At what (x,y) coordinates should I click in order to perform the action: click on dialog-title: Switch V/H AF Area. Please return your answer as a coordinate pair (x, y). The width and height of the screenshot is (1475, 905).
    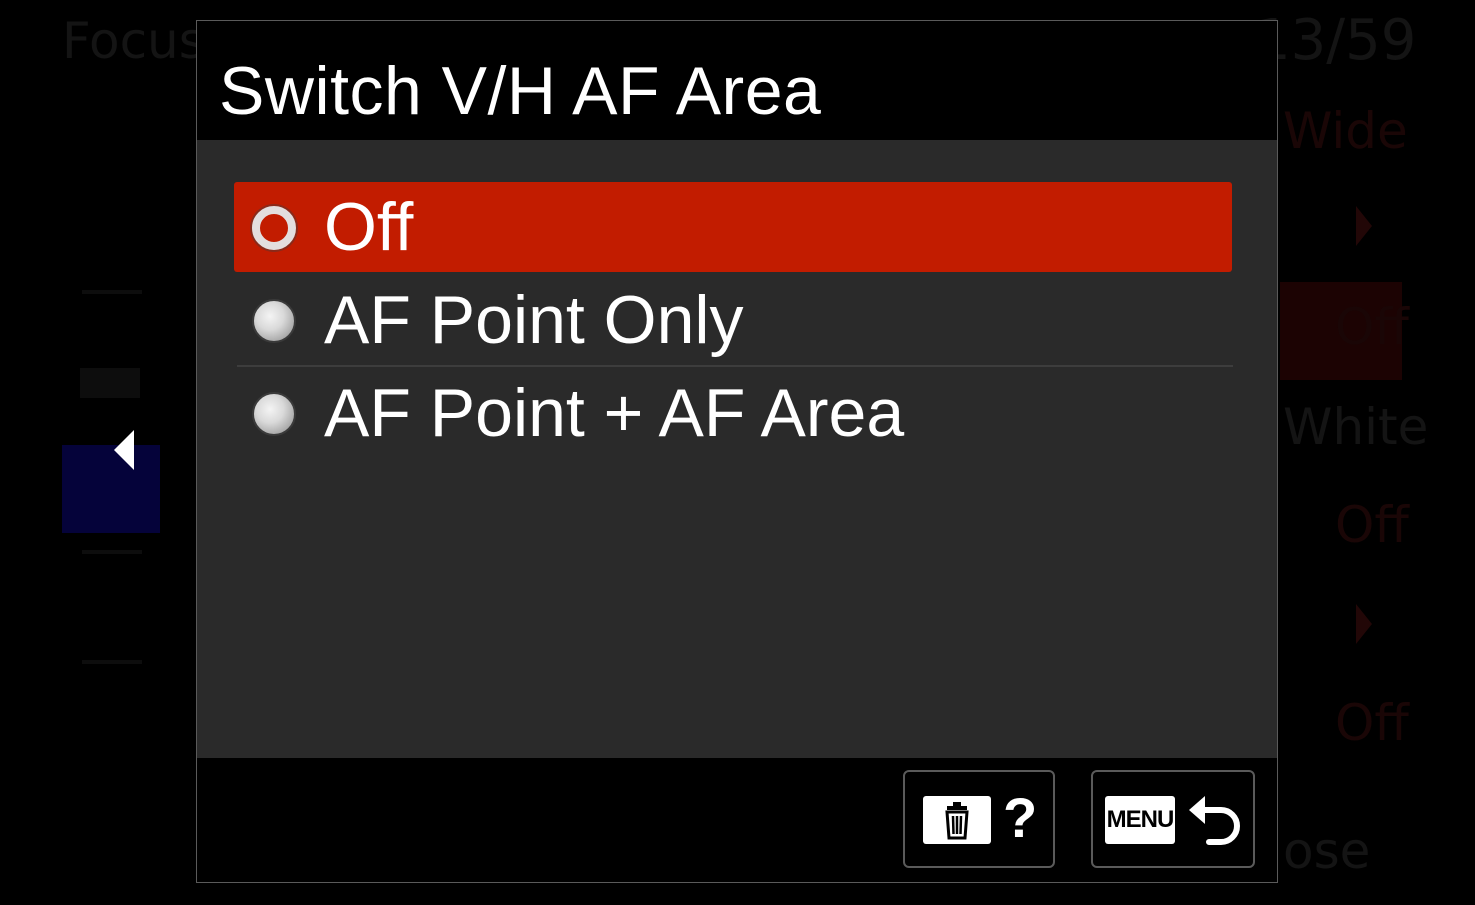
    Looking at the image, I should click on (520, 91).